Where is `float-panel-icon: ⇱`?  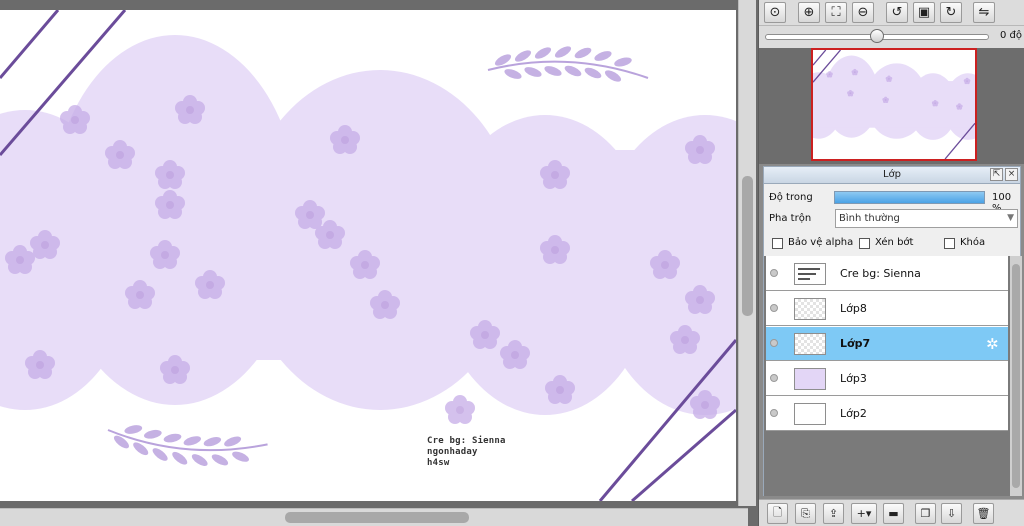
float-panel-icon: ⇱ is located at coordinates (996, 174).